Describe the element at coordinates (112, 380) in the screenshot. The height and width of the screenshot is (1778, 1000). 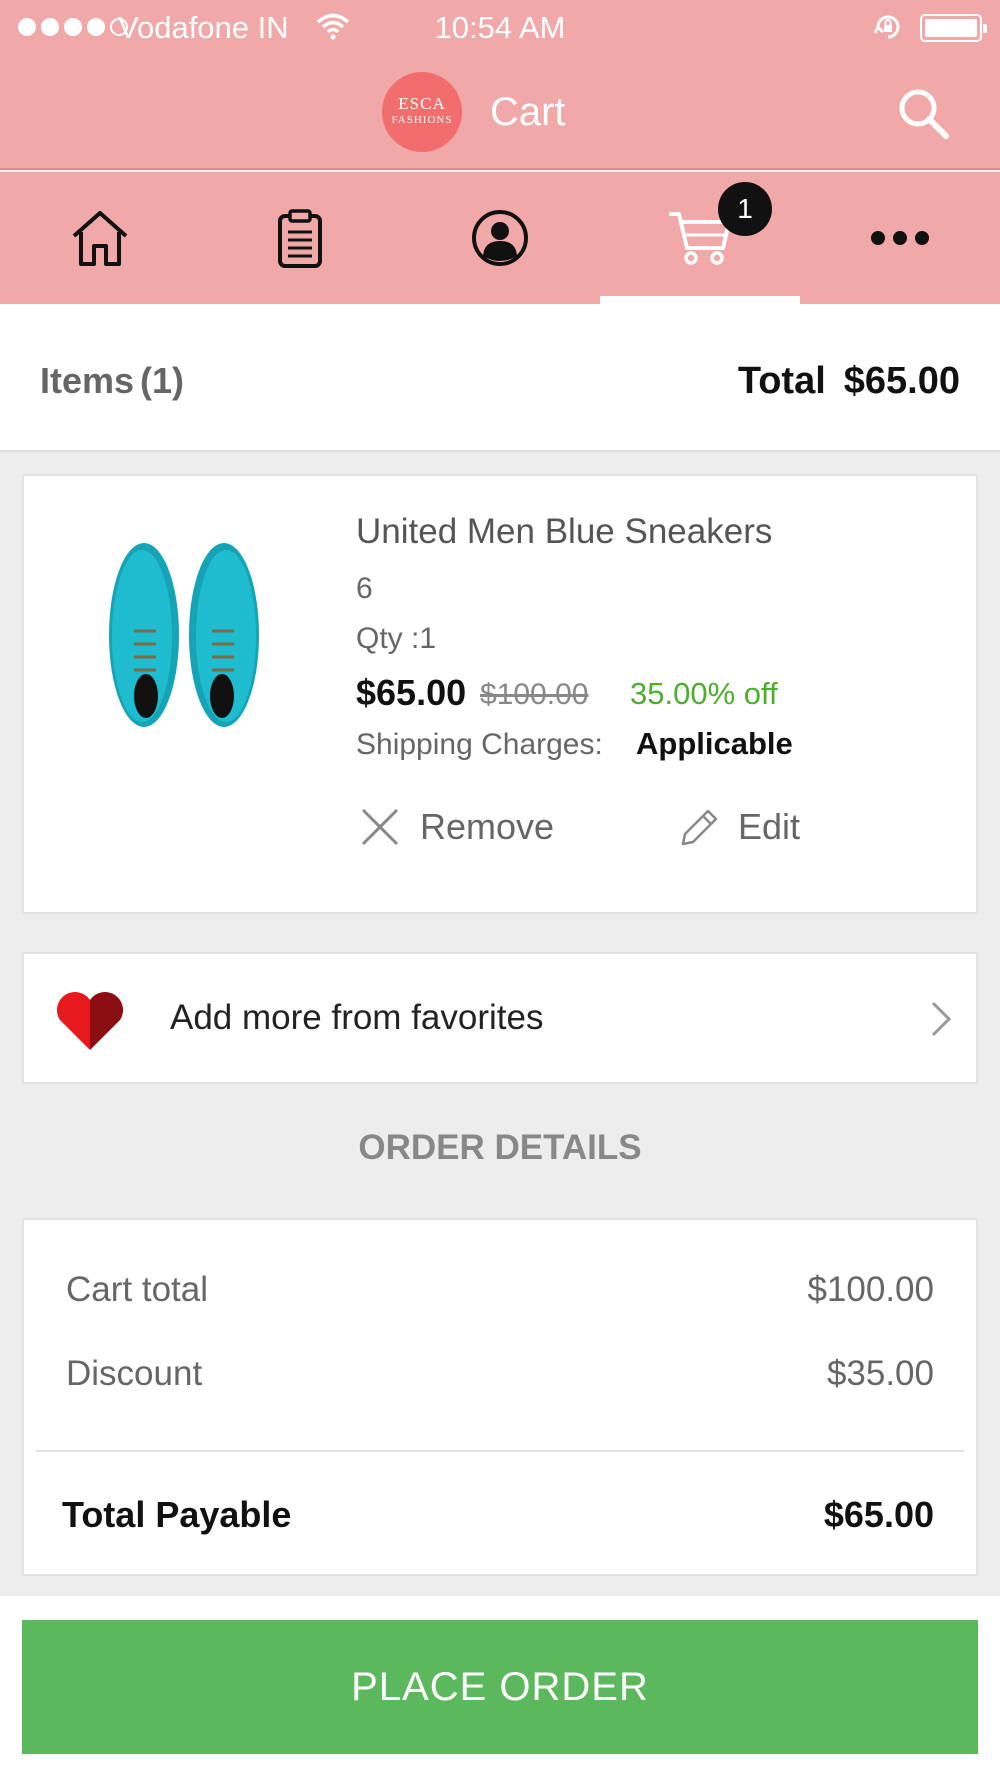
I see `items-count-label: Items (1)` at that location.